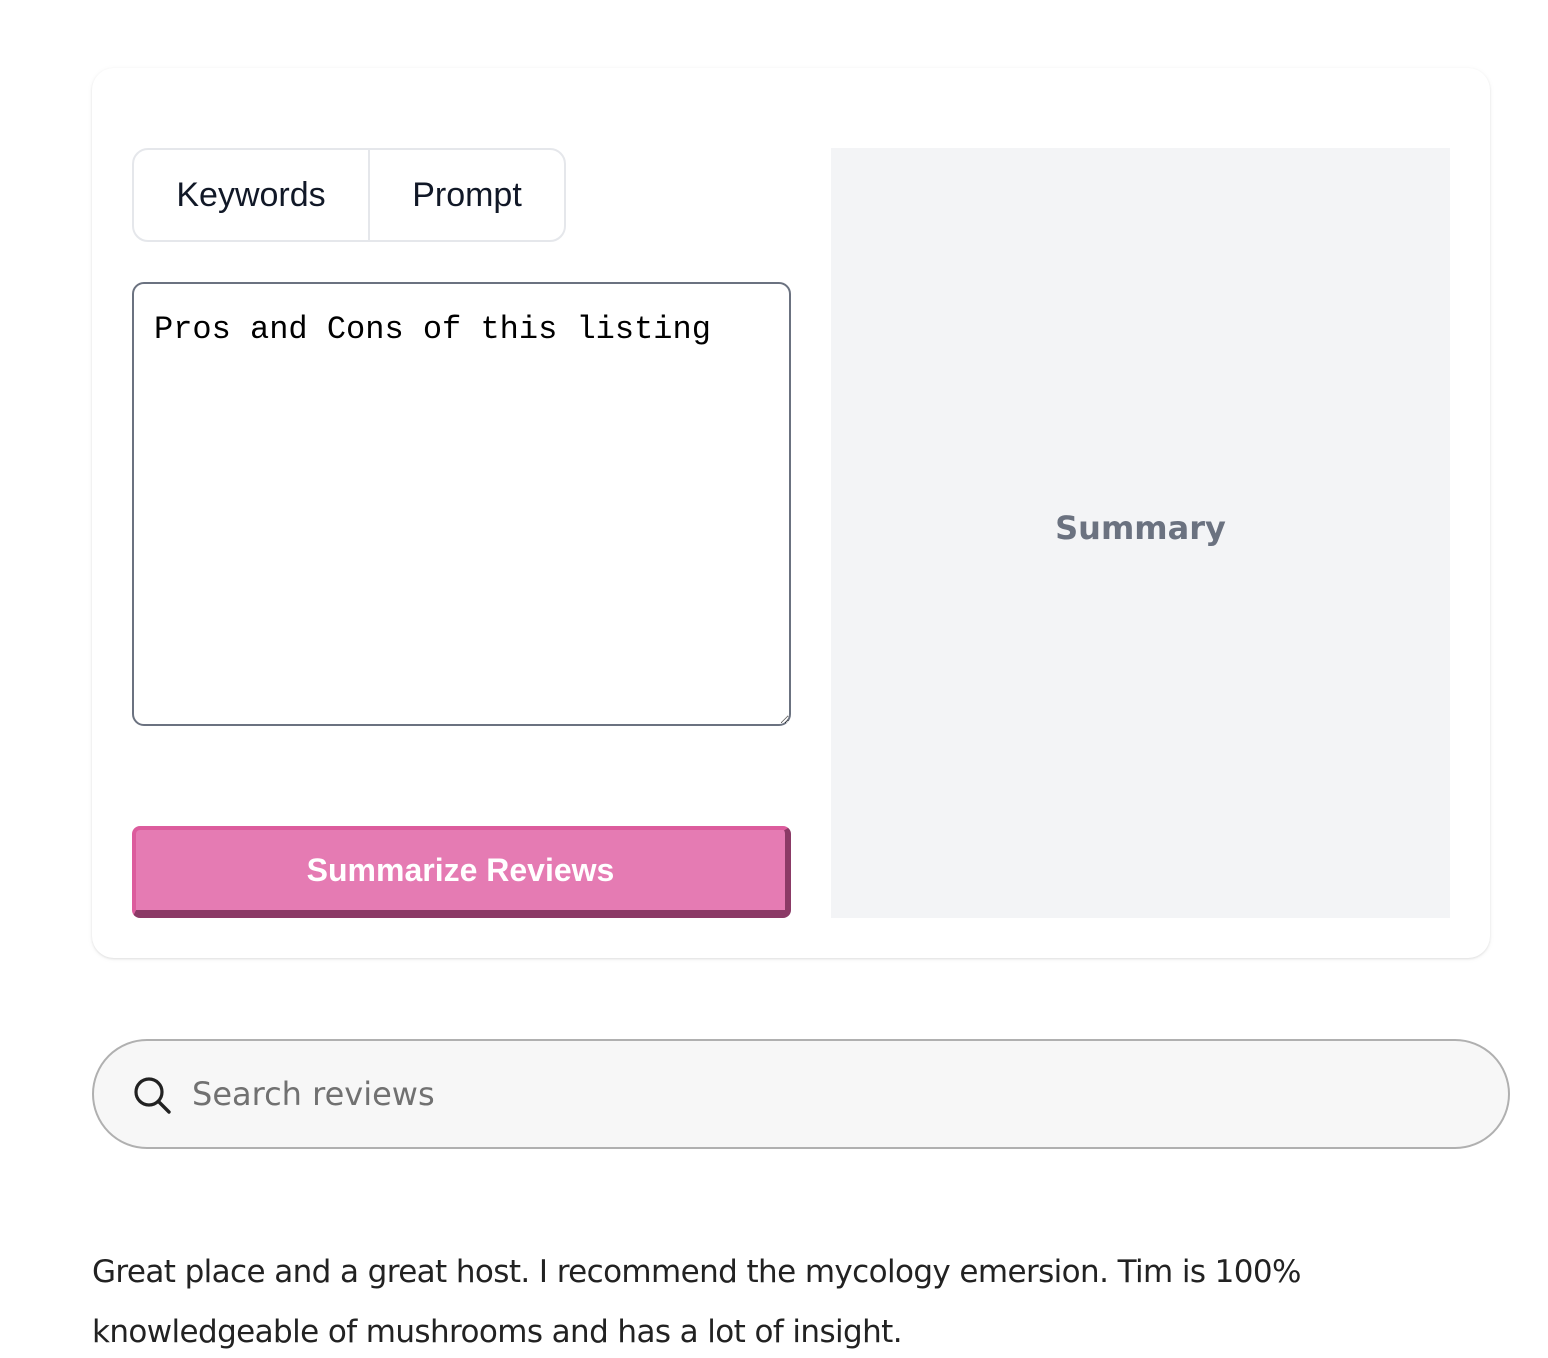 The height and width of the screenshot is (1358, 1548). Describe the element at coordinates (152, 1095) in the screenshot. I see `search-icon` at that location.